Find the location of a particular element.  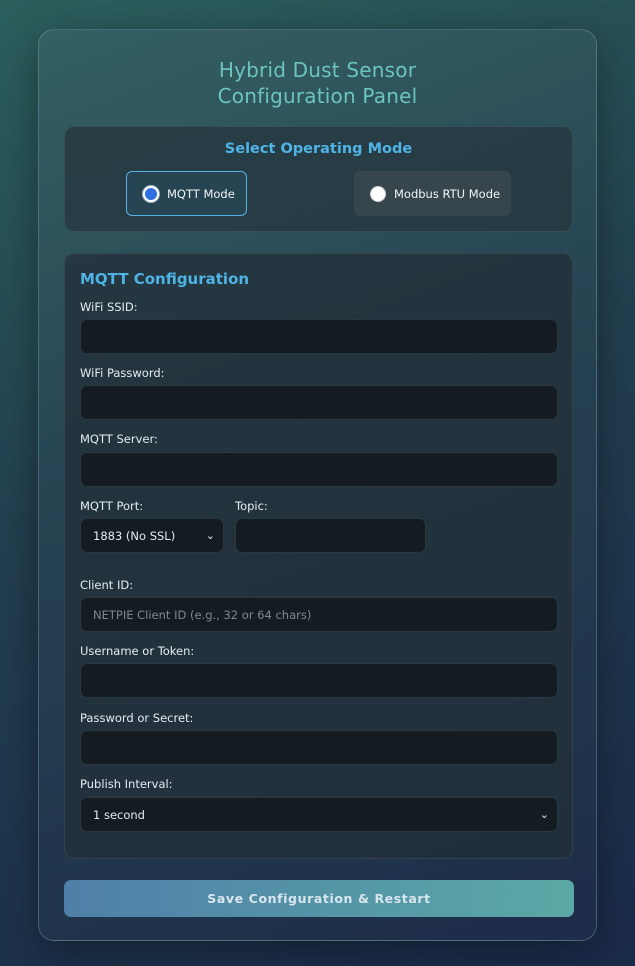

client-id-label: Client ID: is located at coordinates (107, 585).